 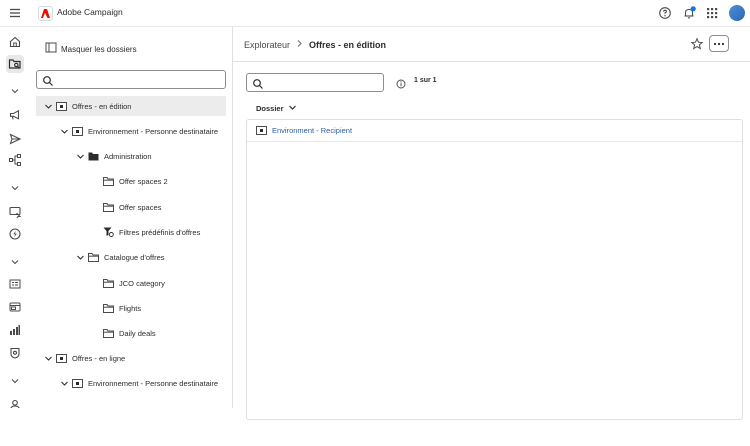 What do you see at coordinates (312, 130) in the screenshot?
I see `list-item-label: Environment - Recipient` at bounding box center [312, 130].